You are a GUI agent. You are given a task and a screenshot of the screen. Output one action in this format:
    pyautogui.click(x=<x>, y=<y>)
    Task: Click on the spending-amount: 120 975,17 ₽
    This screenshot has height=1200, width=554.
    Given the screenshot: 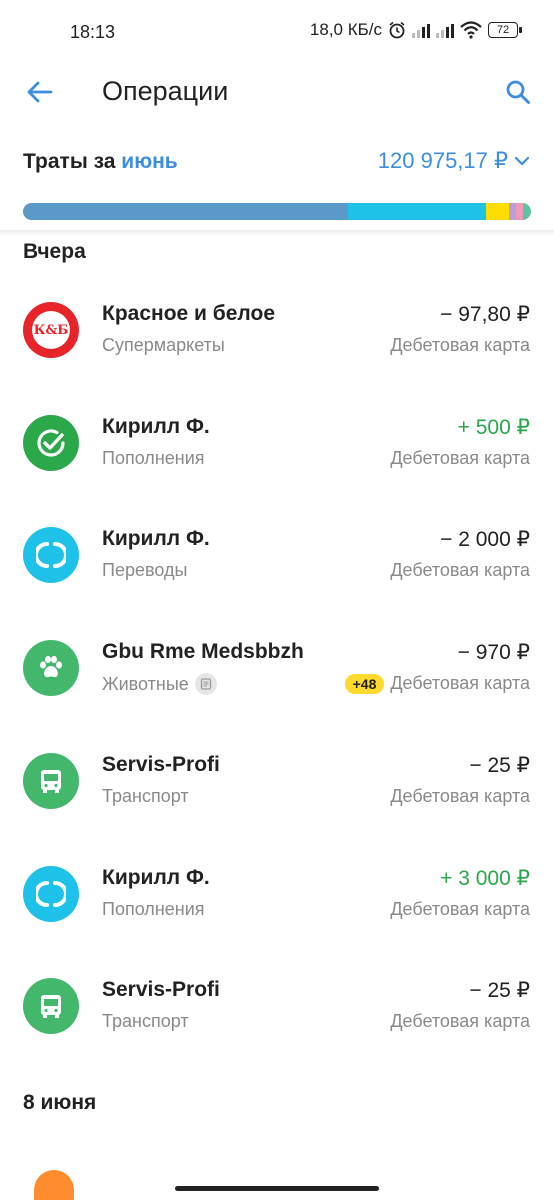 What is the action you would take?
    pyautogui.click(x=442, y=160)
    